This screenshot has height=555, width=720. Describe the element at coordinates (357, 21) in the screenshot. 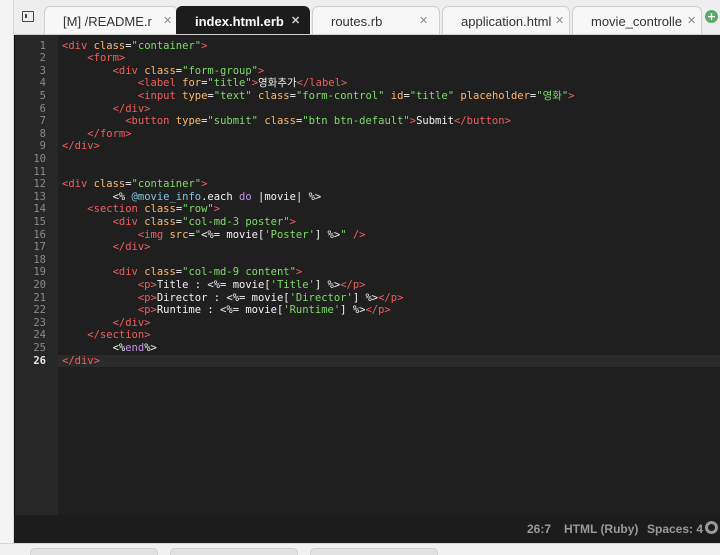

I see `tab-label: routes.rb` at that location.